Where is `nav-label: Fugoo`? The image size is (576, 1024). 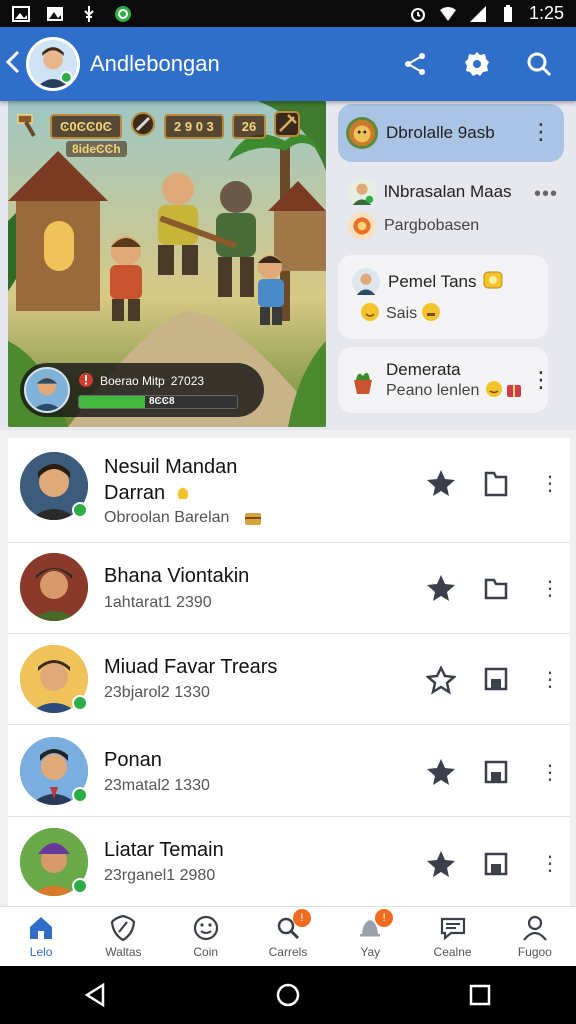
nav-label: Fugoo is located at coordinates (534, 952).